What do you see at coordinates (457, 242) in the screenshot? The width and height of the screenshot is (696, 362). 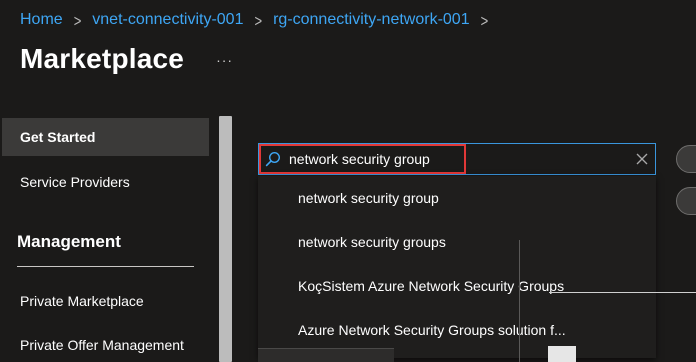 I see `suggestion-item: network security groups` at bounding box center [457, 242].